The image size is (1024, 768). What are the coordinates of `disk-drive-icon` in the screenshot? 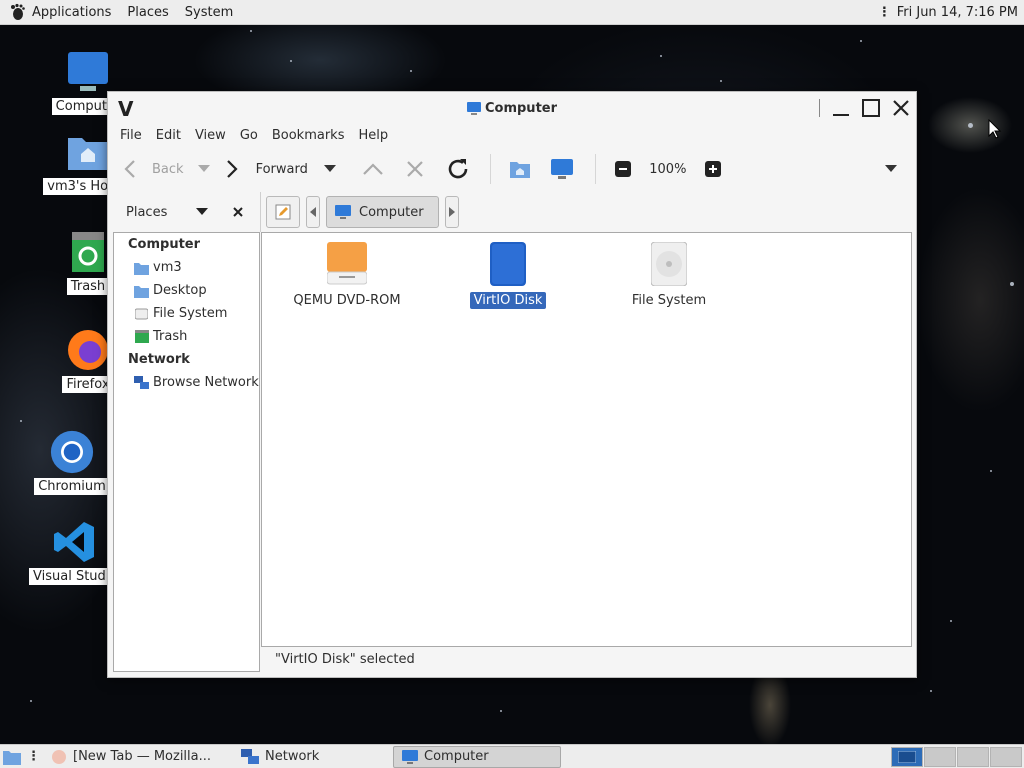 It's located at (508, 264).